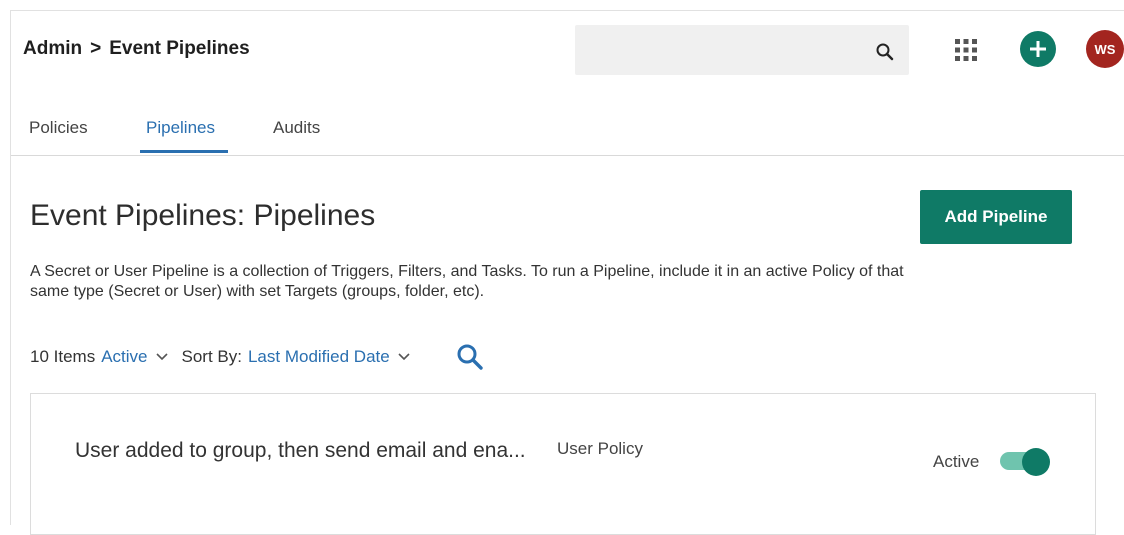 The width and height of the screenshot is (1124, 535). Describe the element at coordinates (600, 448) in the screenshot. I see `pipeline-type: User Policy` at that location.